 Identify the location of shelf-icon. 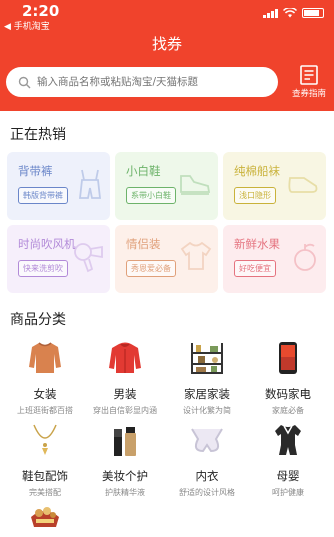
(207, 358).